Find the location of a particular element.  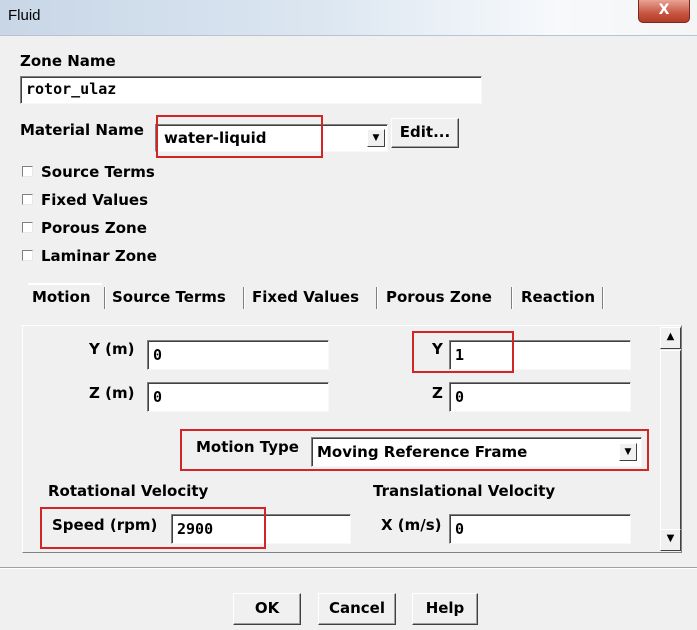

origin-z-label: Z (m) is located at coordinates (112, 393).